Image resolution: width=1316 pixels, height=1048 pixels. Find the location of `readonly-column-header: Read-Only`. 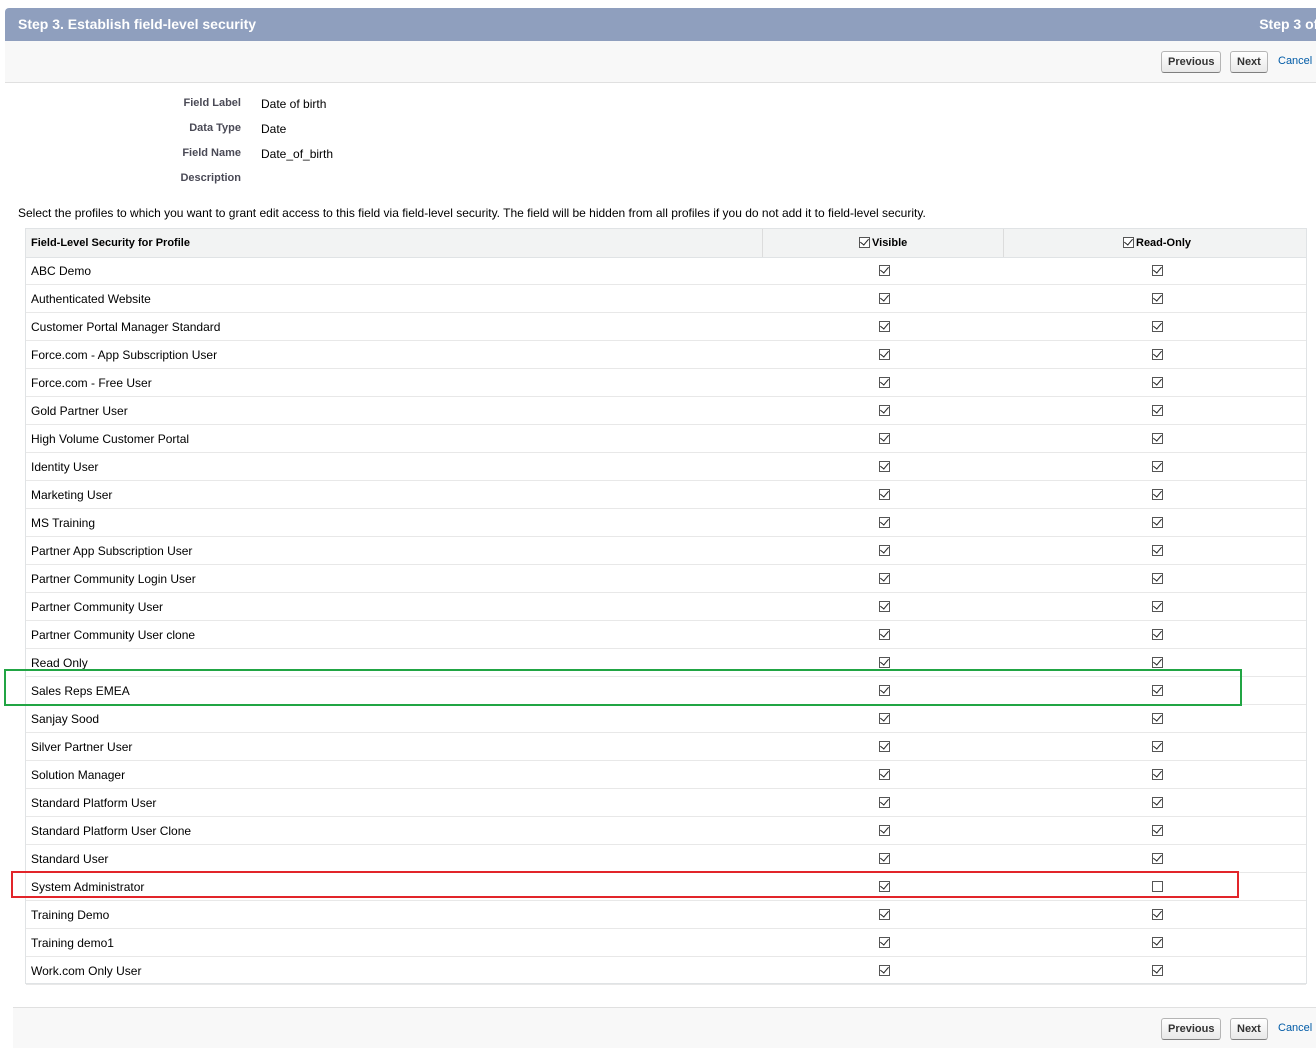

readonly-column-header: Read-Only is located at coordinates (1157, 242).